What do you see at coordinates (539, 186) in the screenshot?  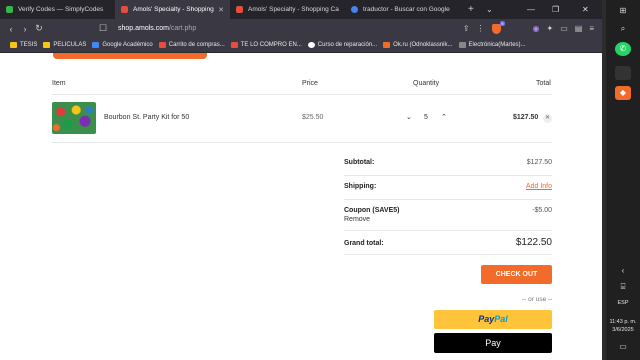 I see `add-shipping-info-link: Add Info` at bounding box center [539, 186].